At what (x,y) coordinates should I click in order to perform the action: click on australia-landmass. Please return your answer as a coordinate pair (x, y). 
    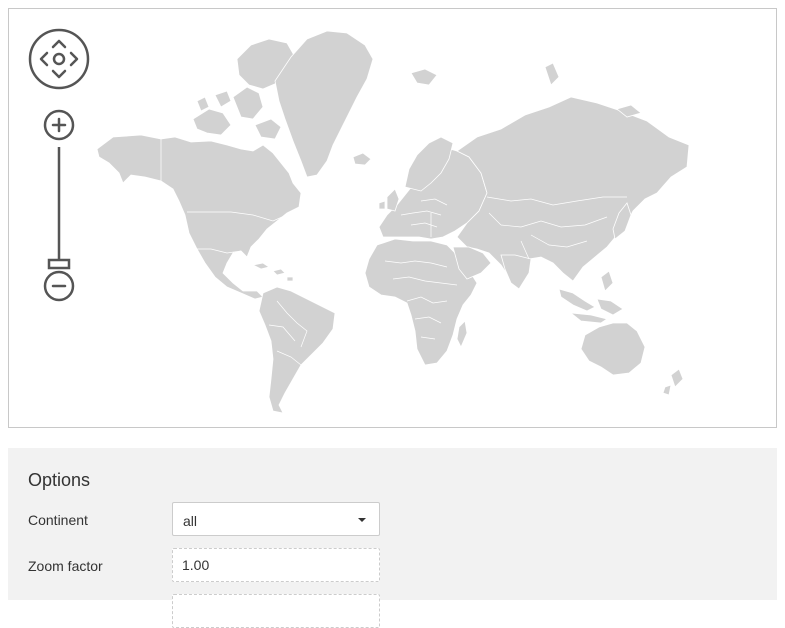
    Looking at the image, I should click on (613, 349).